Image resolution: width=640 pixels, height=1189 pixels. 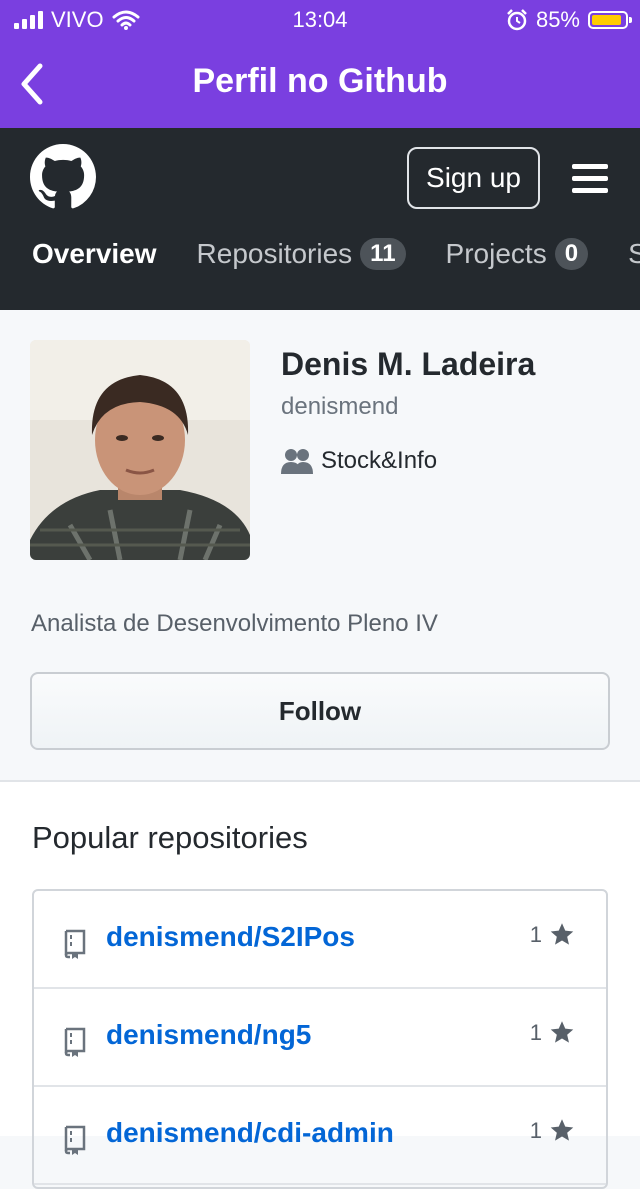 What do you see at coordinates (320, 81) in the screenshot?
I see `page-title: Perfil no Github` at bounding box center [320, 81].